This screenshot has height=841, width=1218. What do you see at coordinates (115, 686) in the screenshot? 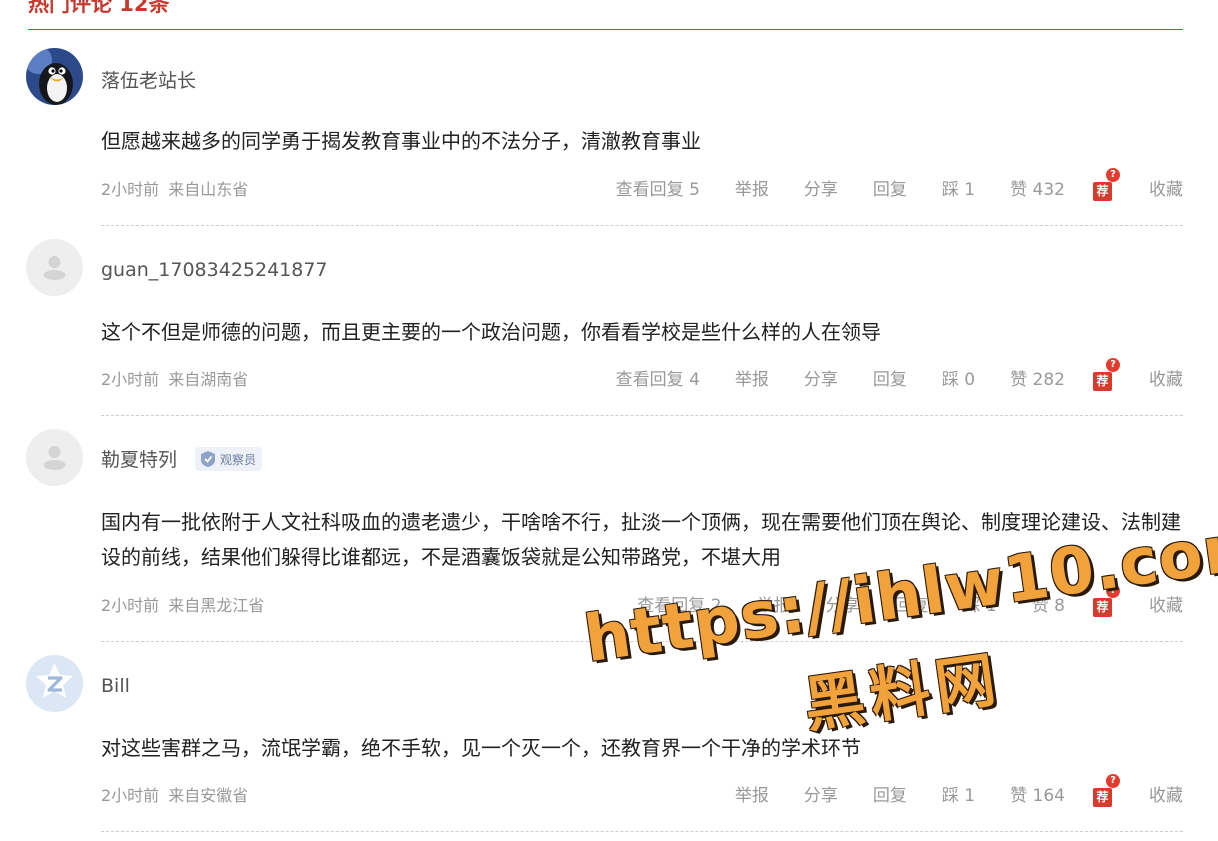
I see `username: Bill` at bounding box center [115, 686].